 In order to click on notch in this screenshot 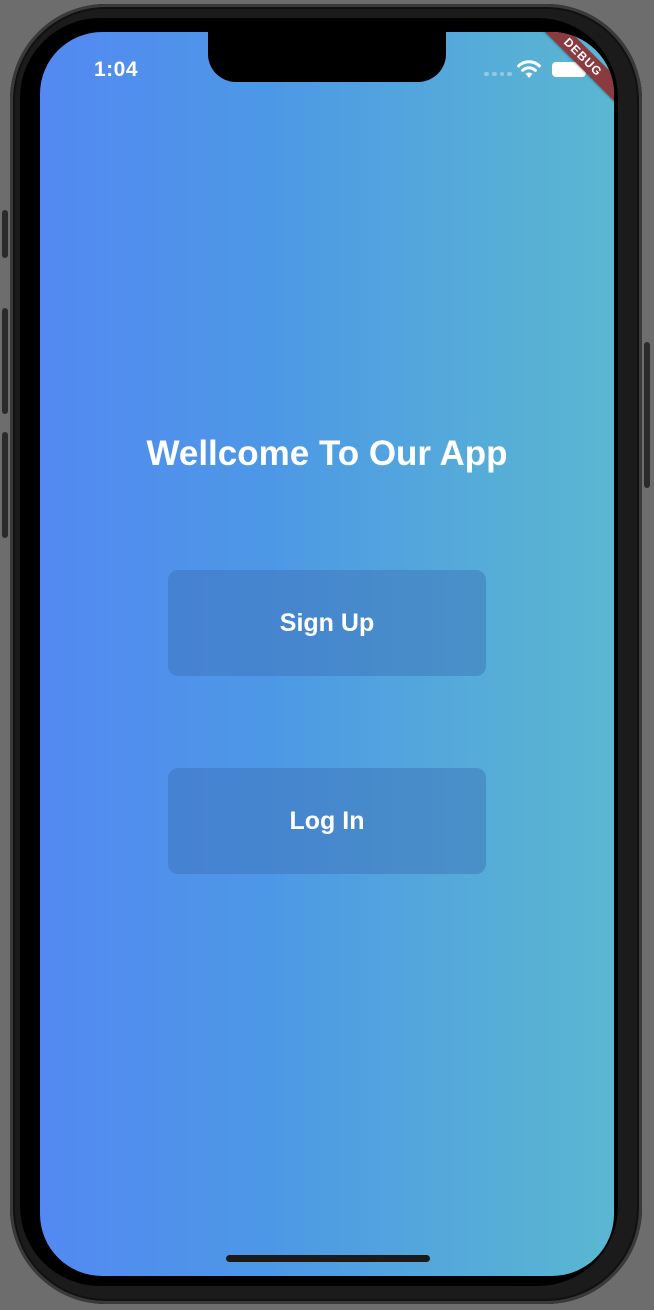, I will do `click(327, 57)`.